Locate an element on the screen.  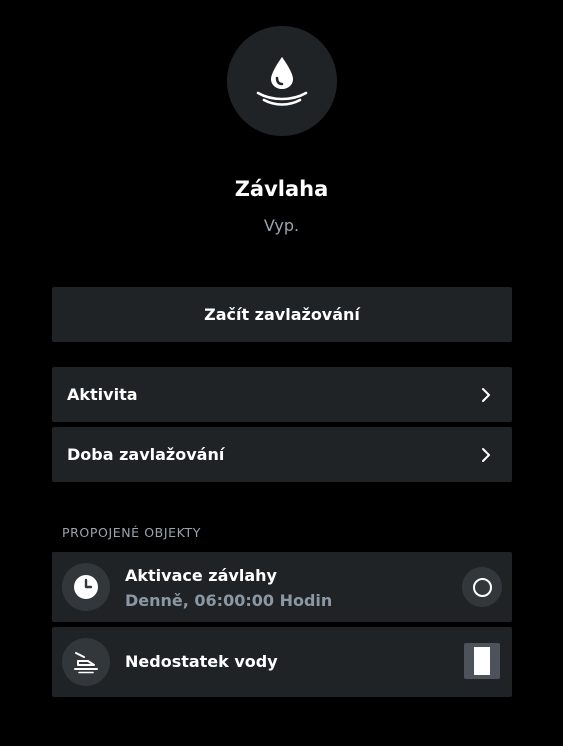
linked-object-title: Aktivace závlahy is located at coordinates (201, 575).